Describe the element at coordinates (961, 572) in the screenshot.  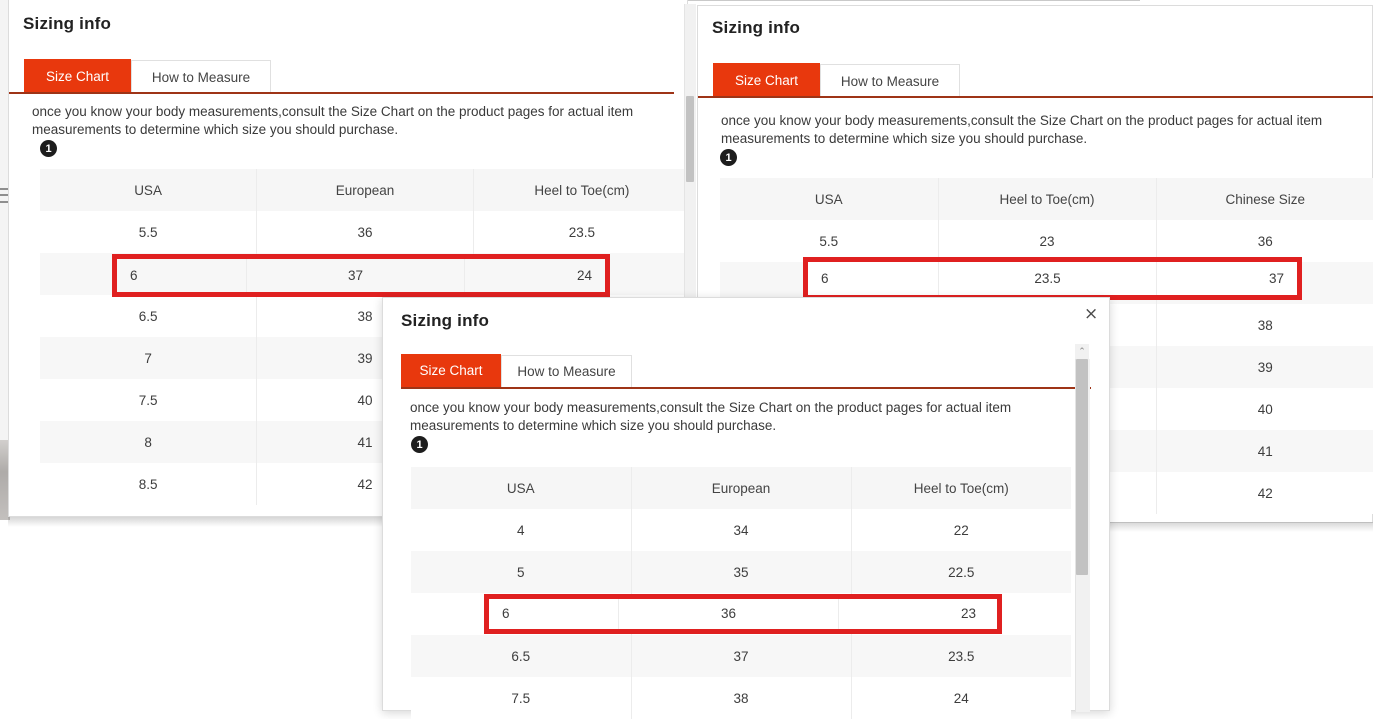
I see `cell-heel-to-toe: 22.5` at that location.